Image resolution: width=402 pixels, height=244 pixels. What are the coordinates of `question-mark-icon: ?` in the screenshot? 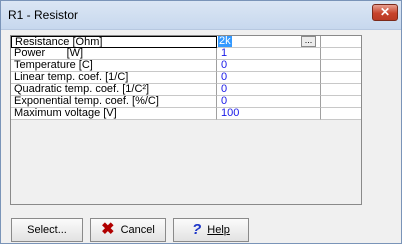 It's located at (197, 230).